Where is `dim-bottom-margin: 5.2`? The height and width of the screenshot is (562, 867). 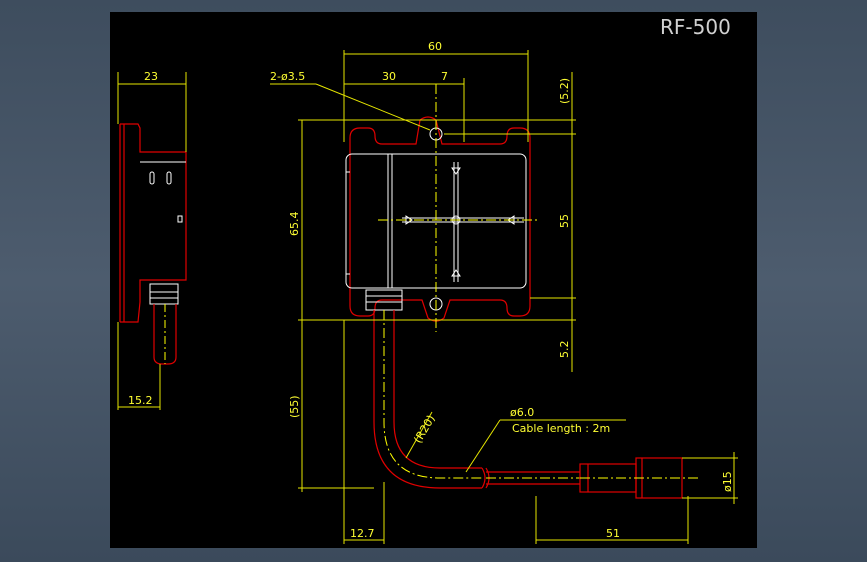
dim-bottom-margin: 5.2 is located at coordinates (564, 350).